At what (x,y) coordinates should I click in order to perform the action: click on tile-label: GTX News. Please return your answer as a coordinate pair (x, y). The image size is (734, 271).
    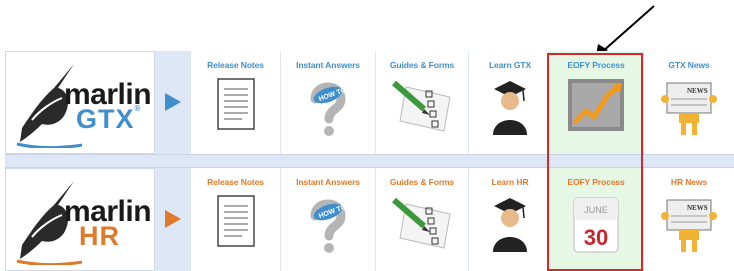
    Looking at the image, I should click on (689, 65).